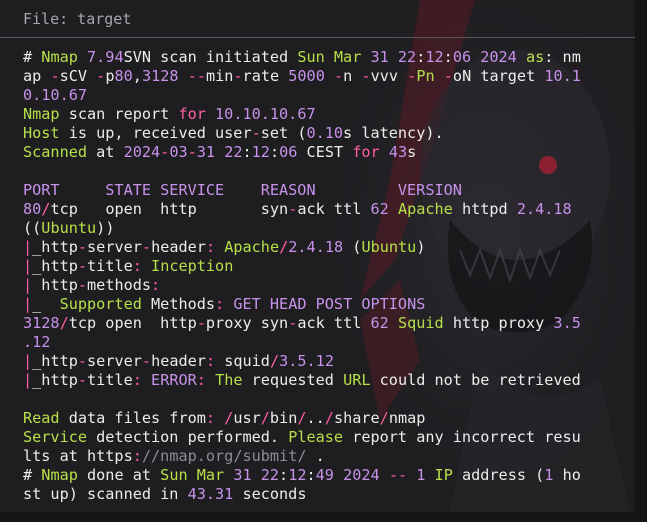 The image size is (647, 522). I want to click on output-text: 5000, so click(311, 76).